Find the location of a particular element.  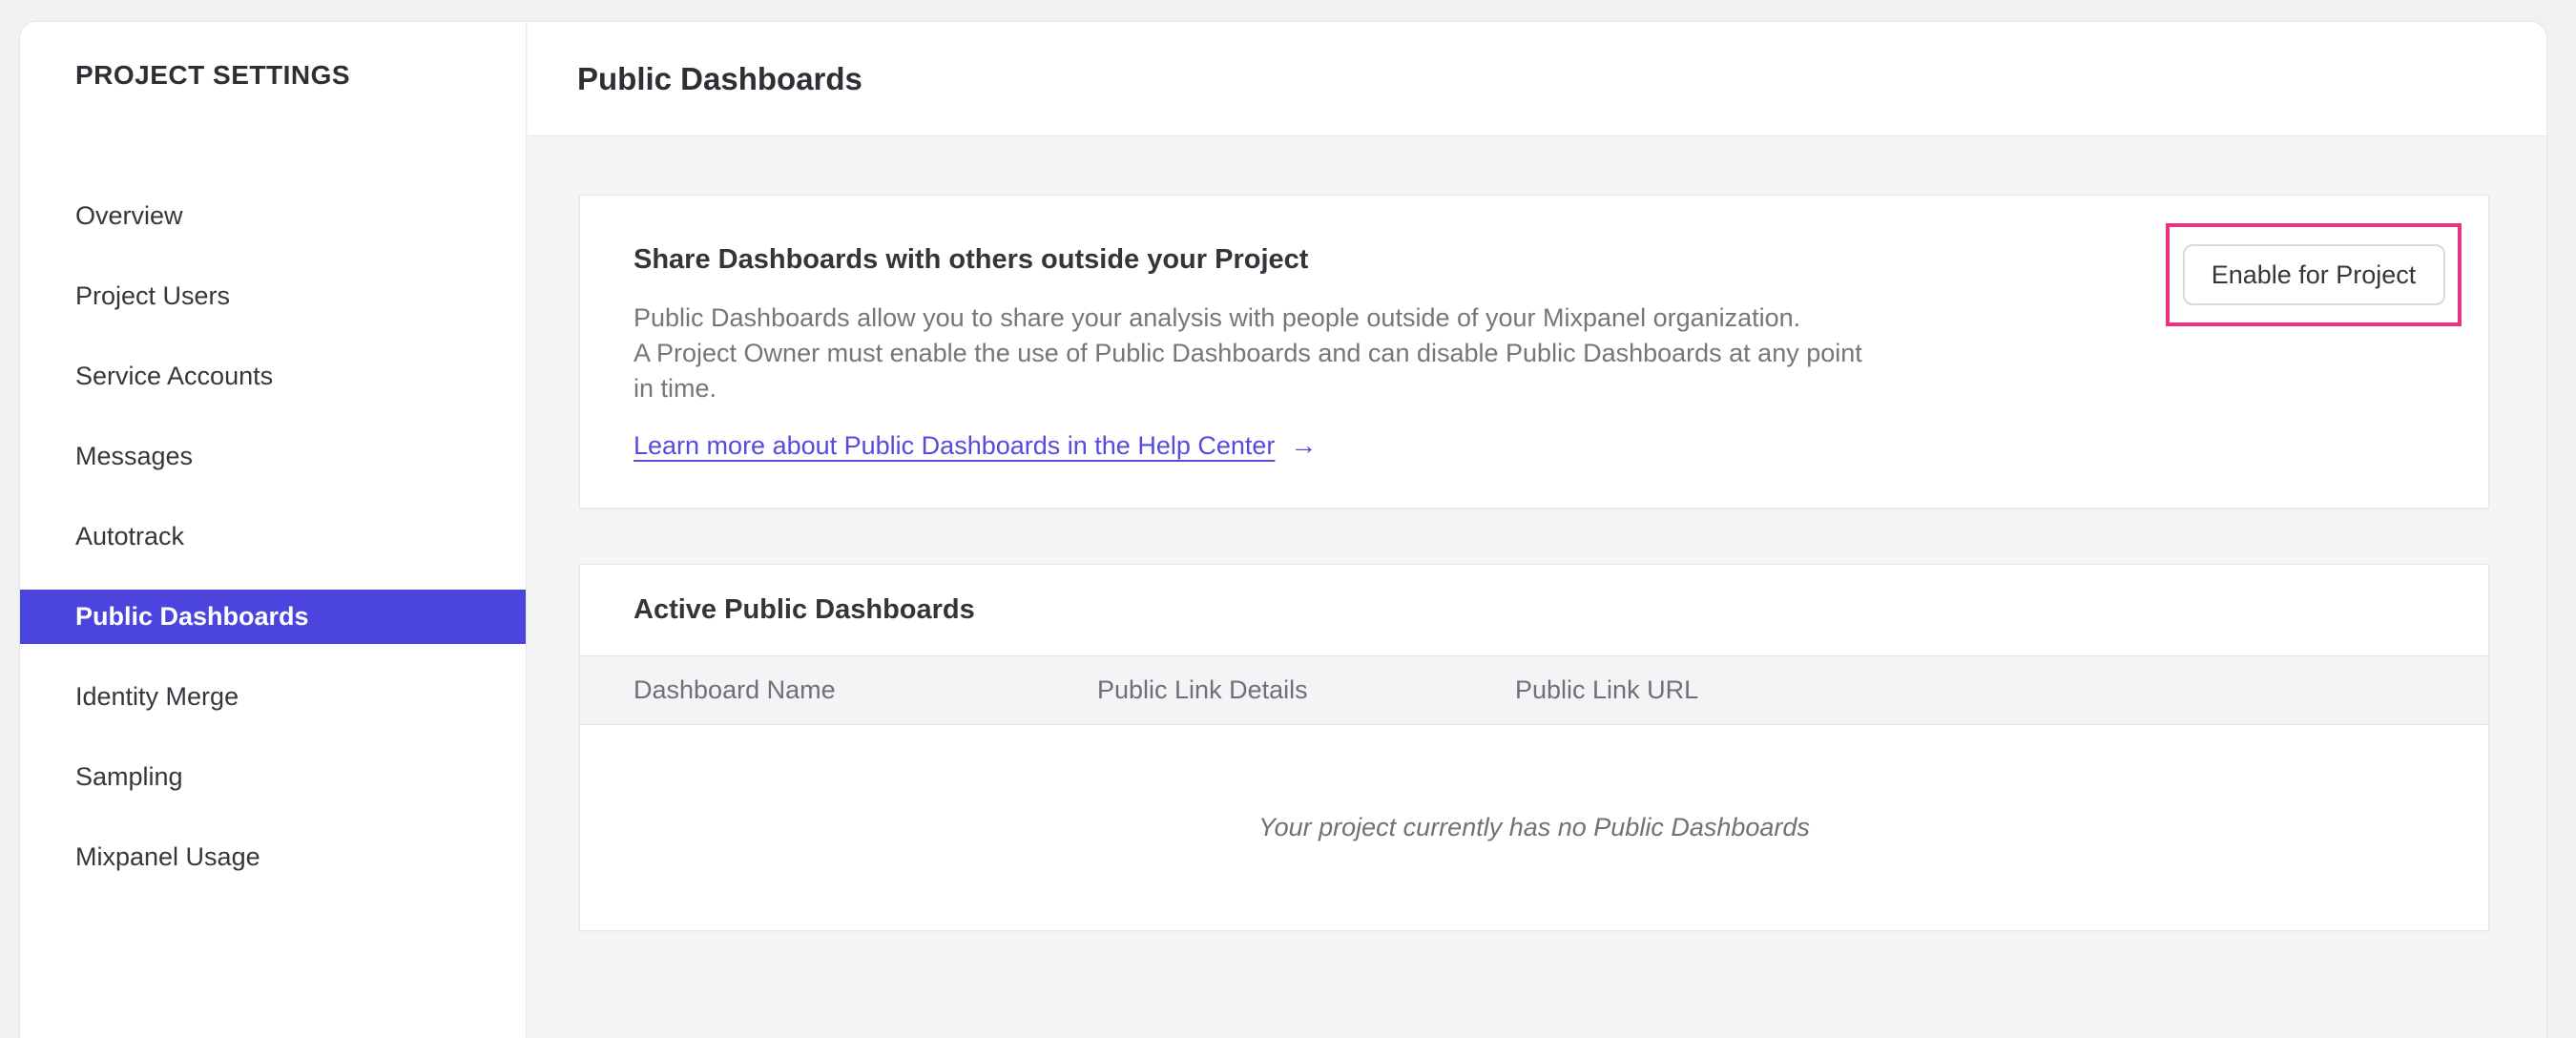

page-title: Public Dashboards is located at coordinates (719, 78).